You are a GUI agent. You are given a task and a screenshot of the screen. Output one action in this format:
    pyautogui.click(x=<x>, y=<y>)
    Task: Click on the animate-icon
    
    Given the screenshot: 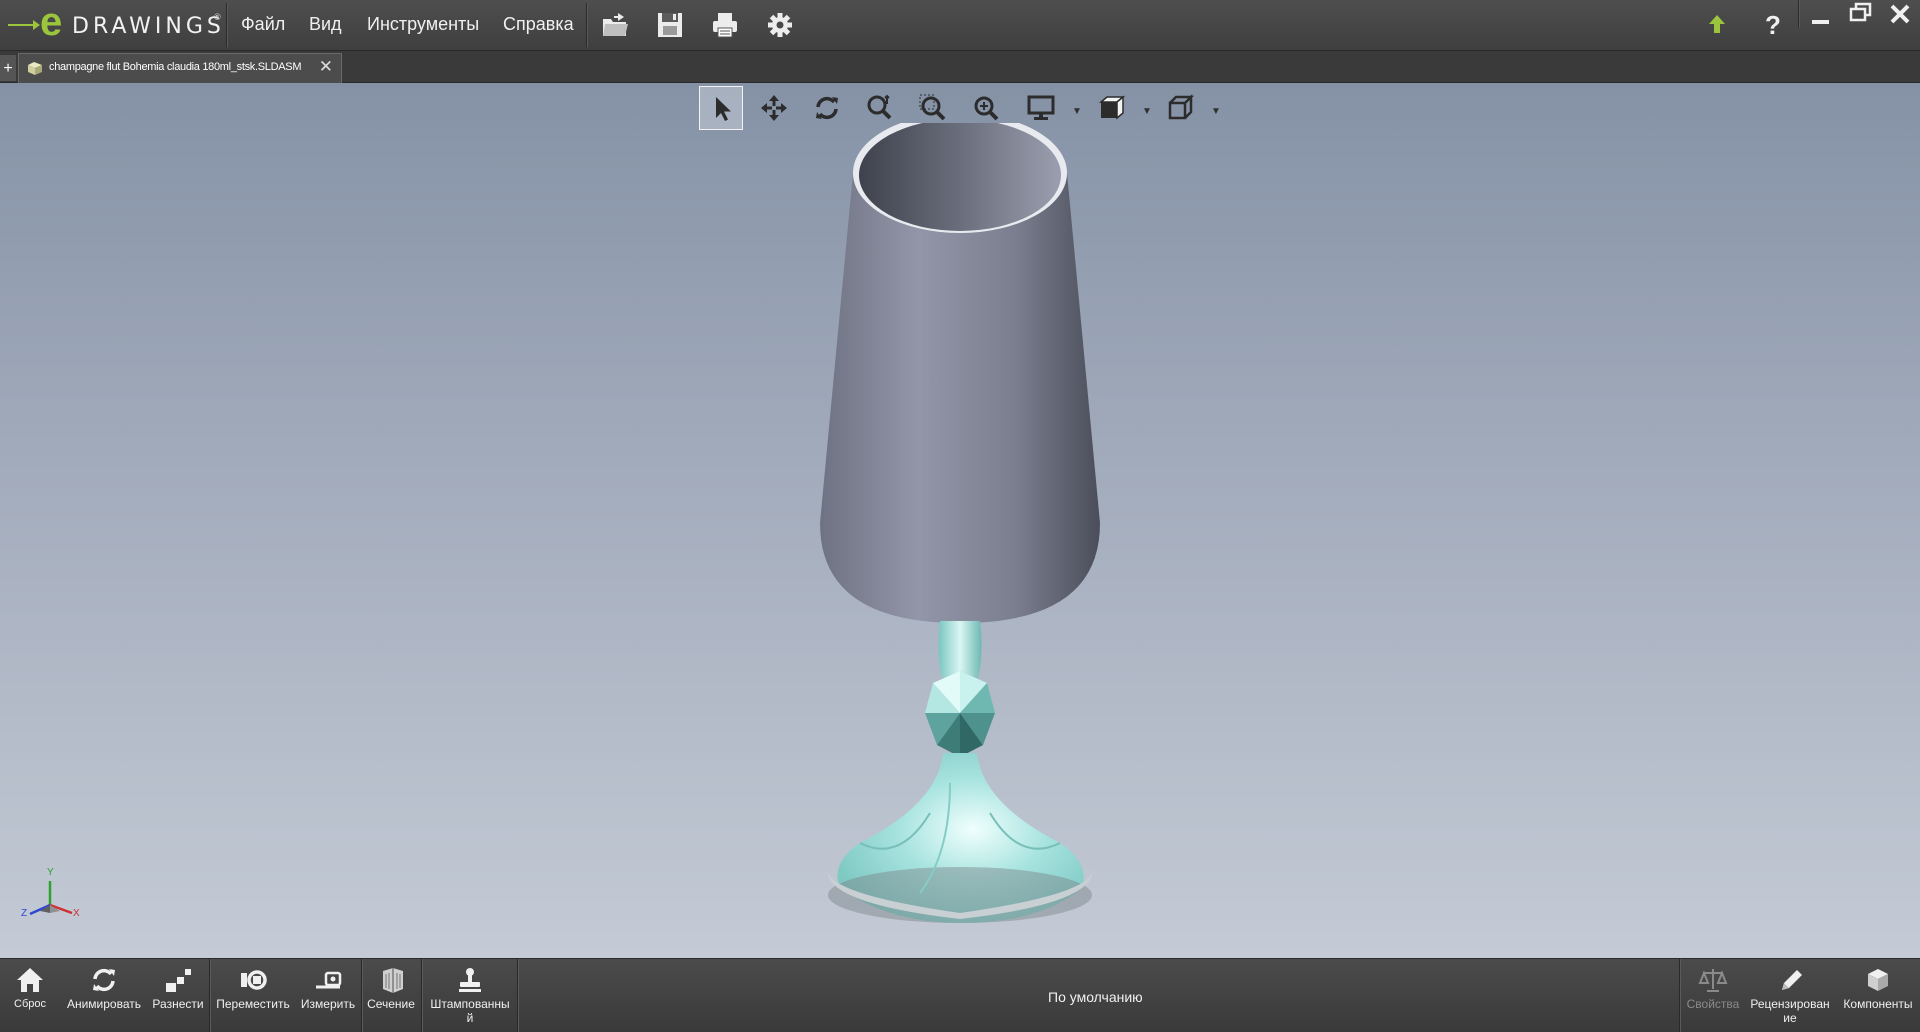 What is the action you would take?
    pyautogui.click(x=104, y=980)
    